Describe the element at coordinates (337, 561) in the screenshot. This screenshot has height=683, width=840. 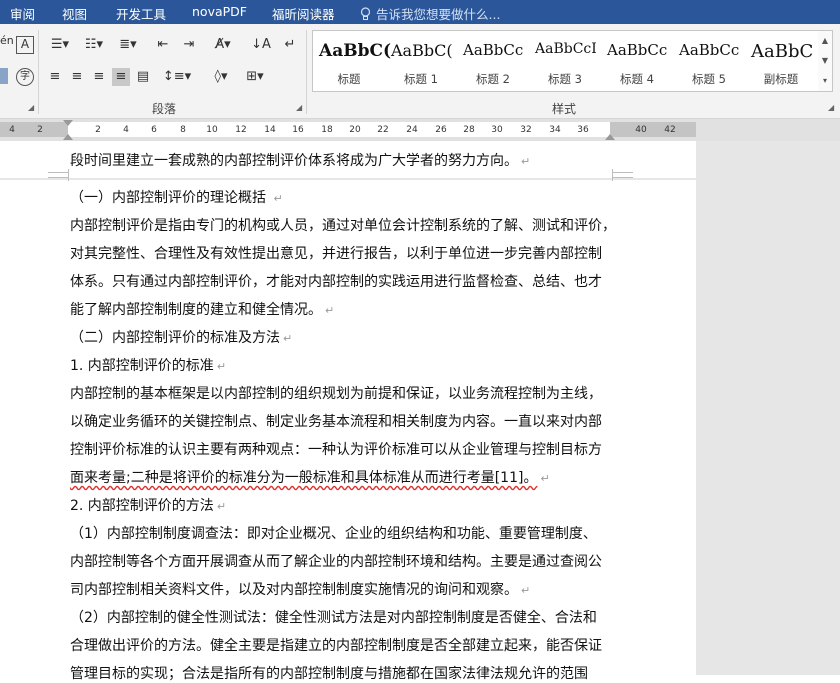
I see `text-line: 内部控制等各个方面开展调查从而了解企业的内部控制环境和结构。主要是通过查阅公` at that location.